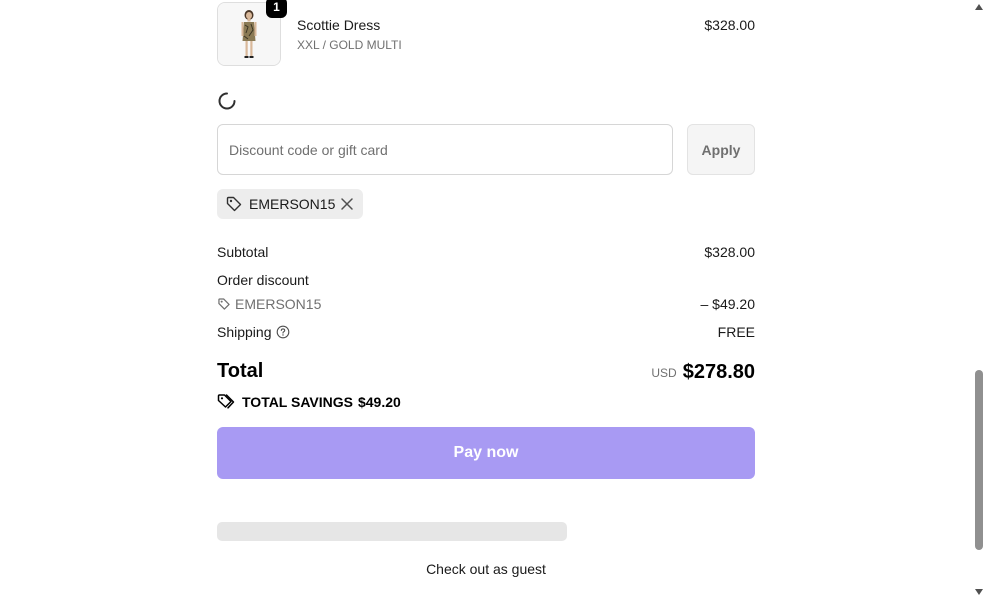 This screenshot has height=599, width=987. I want to click on close-icon, so click(347, 204).